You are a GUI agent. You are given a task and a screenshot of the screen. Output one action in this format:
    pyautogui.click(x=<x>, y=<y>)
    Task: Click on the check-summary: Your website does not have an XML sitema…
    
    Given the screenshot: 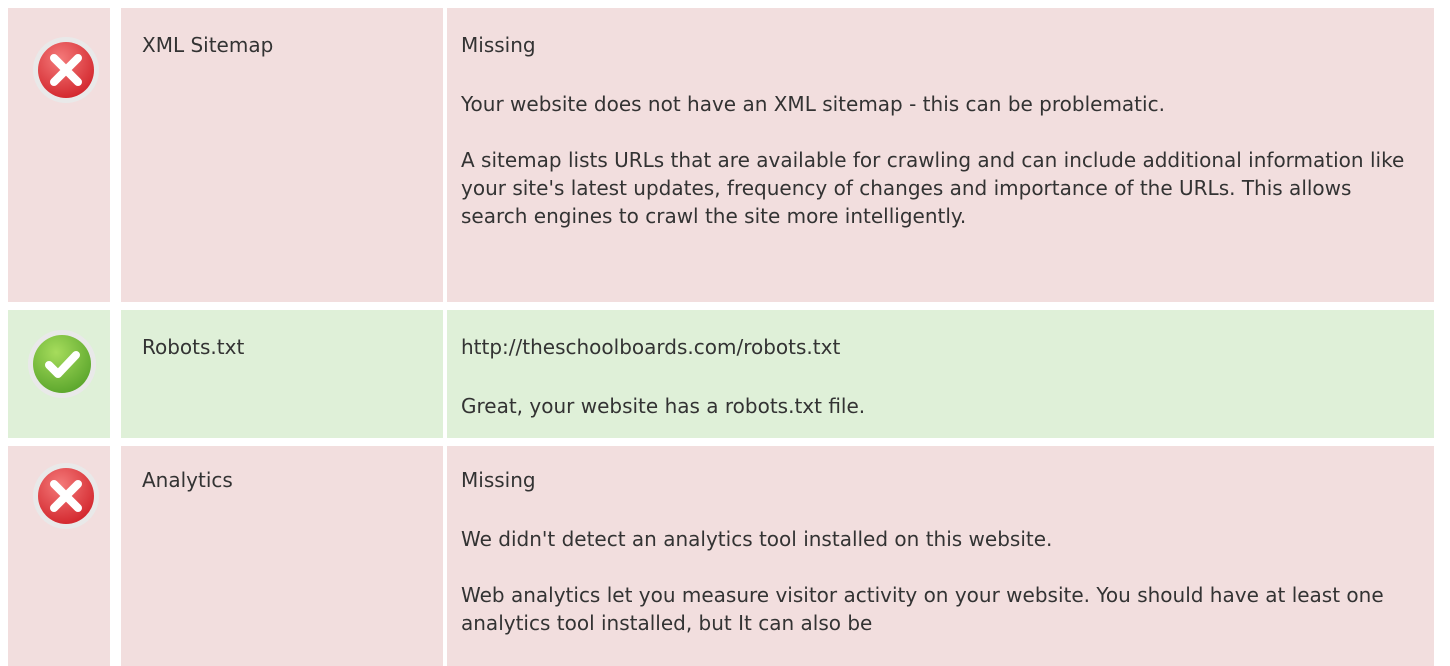 What is the action you would take?
    pyautogui.click(x=813, y=104)
    